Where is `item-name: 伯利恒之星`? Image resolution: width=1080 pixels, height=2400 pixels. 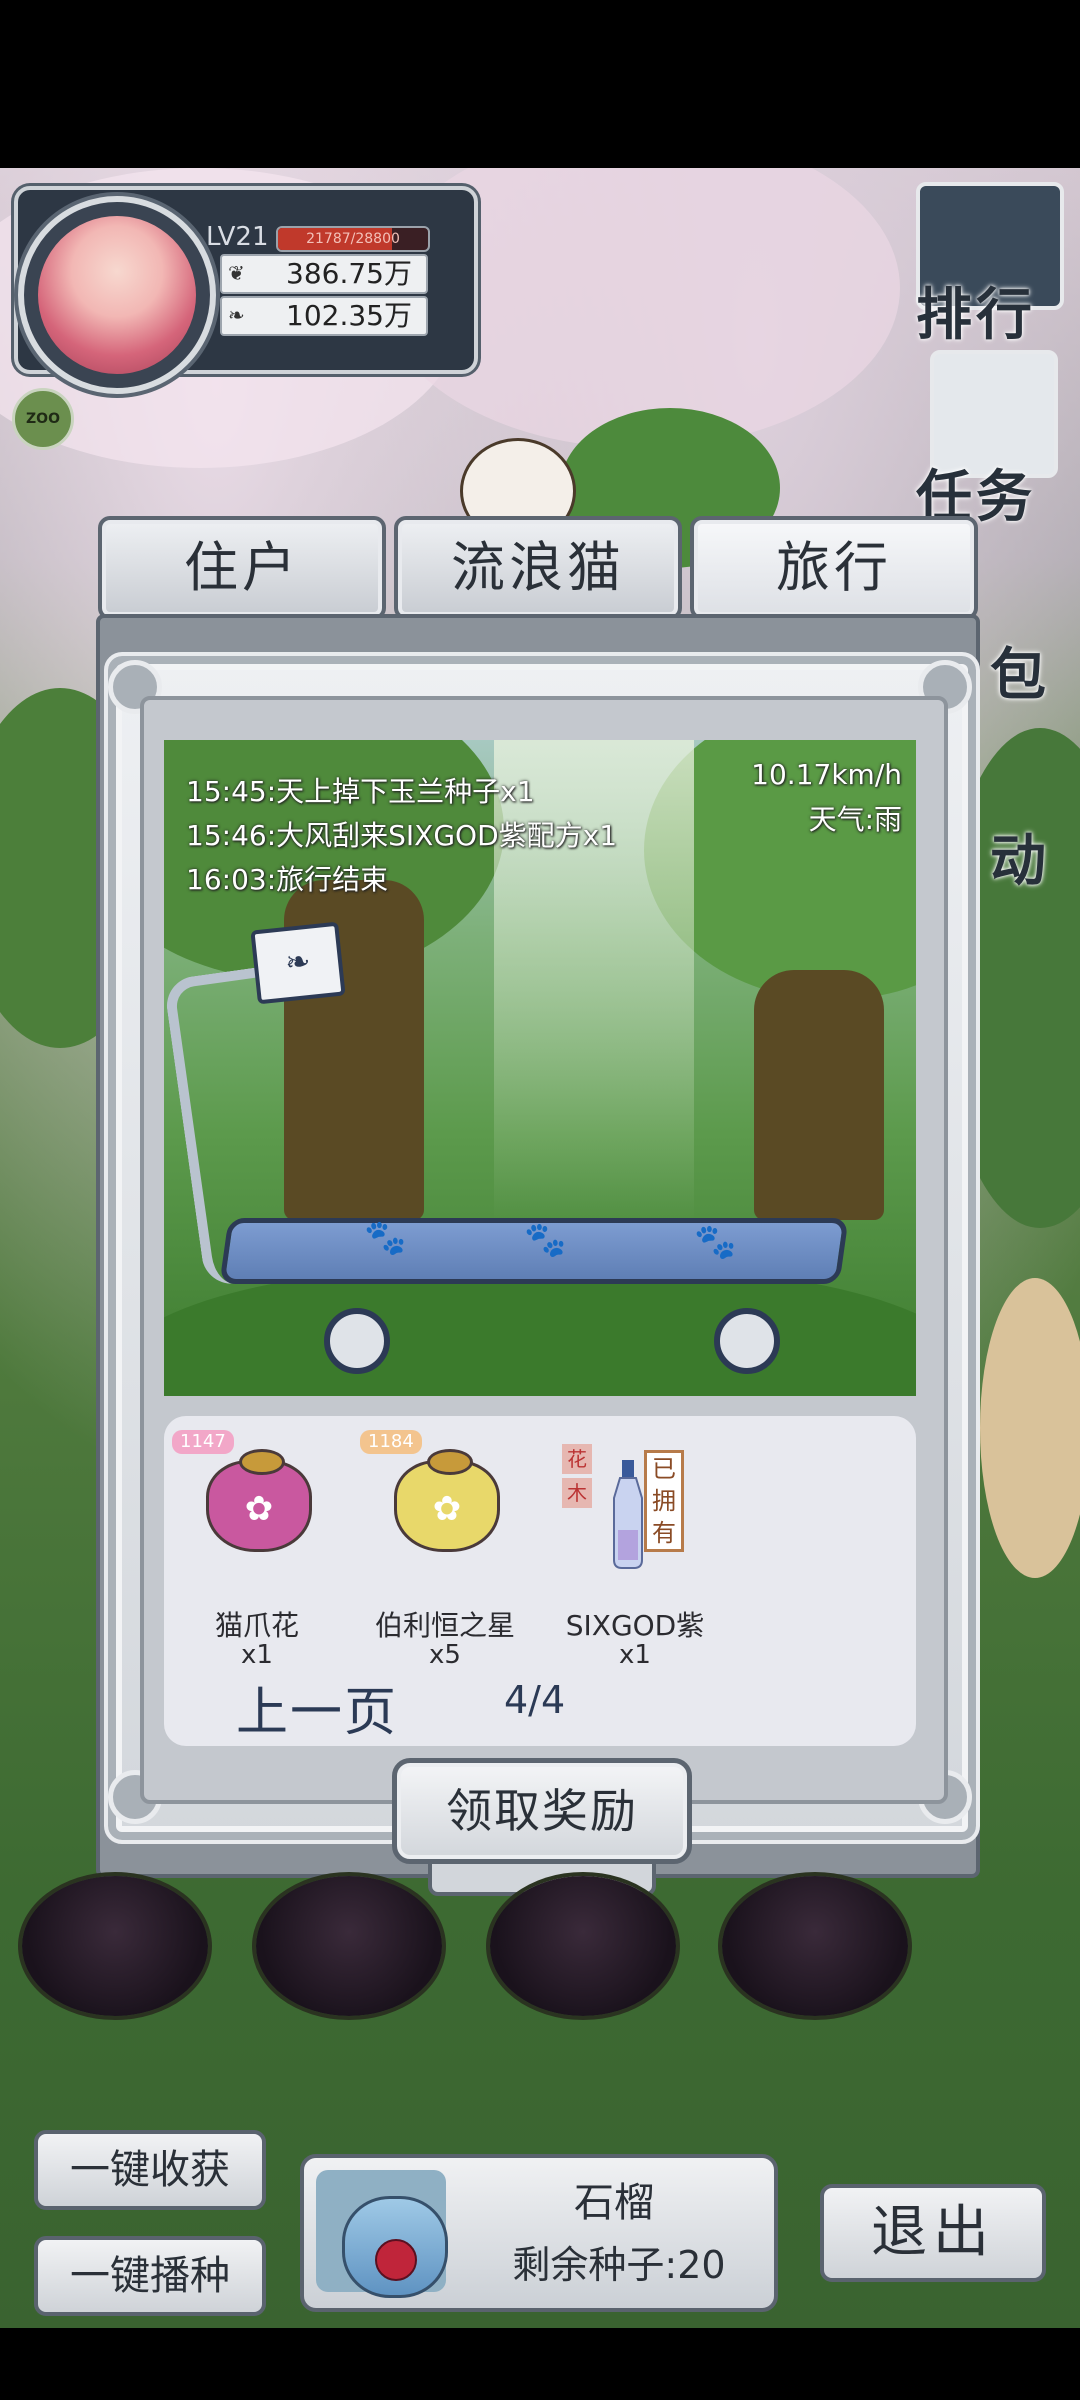
item-name: 伯利恒之星 is located at coordinates (444, 1625).